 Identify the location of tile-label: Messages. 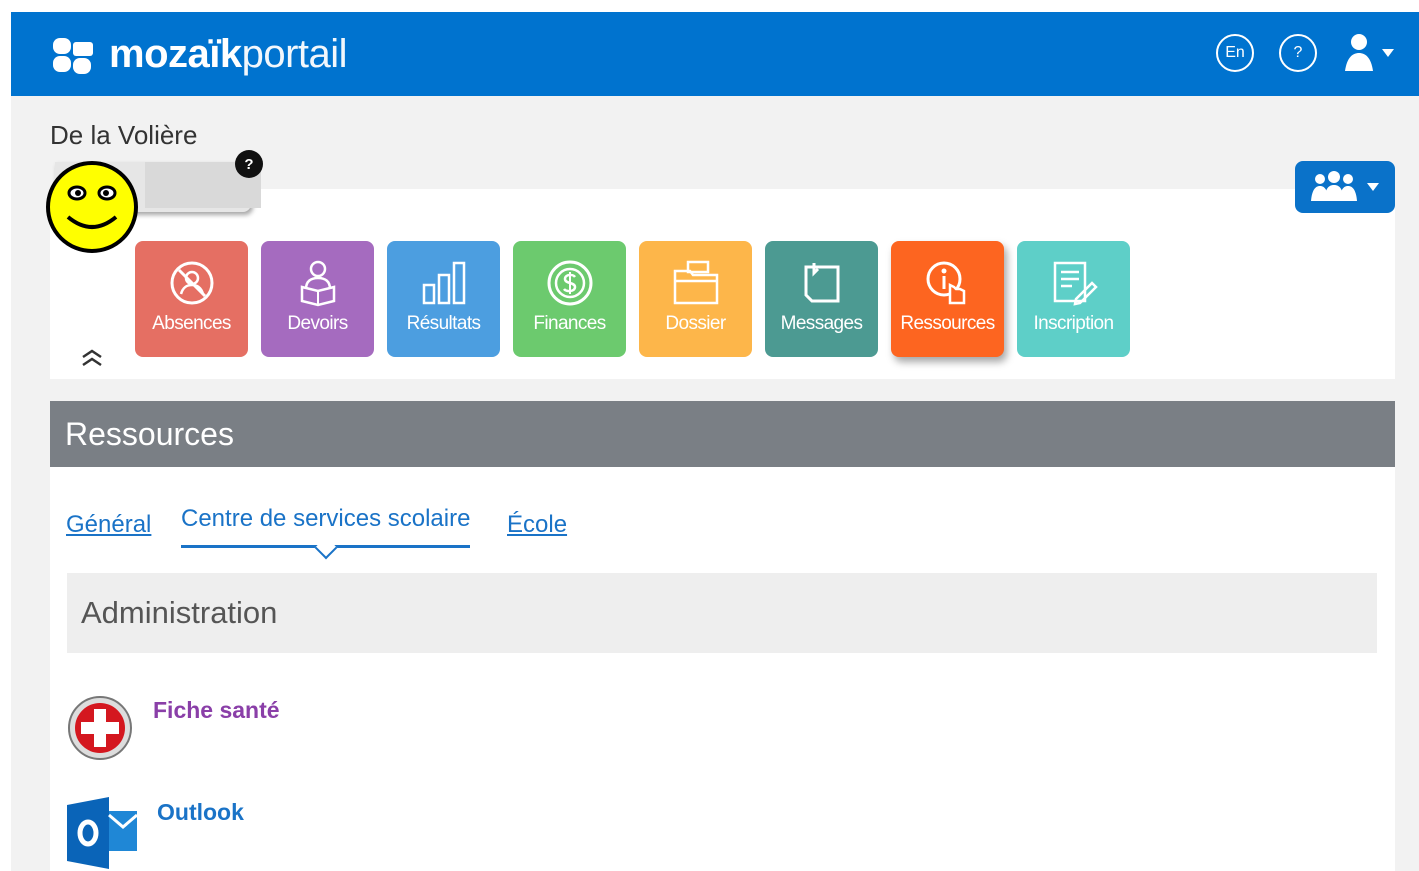
(821, 323).